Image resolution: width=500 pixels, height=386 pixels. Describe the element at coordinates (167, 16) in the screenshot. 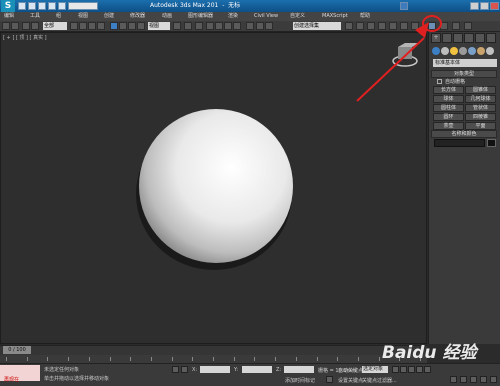

I see `menu-animation: 动画` at that location.